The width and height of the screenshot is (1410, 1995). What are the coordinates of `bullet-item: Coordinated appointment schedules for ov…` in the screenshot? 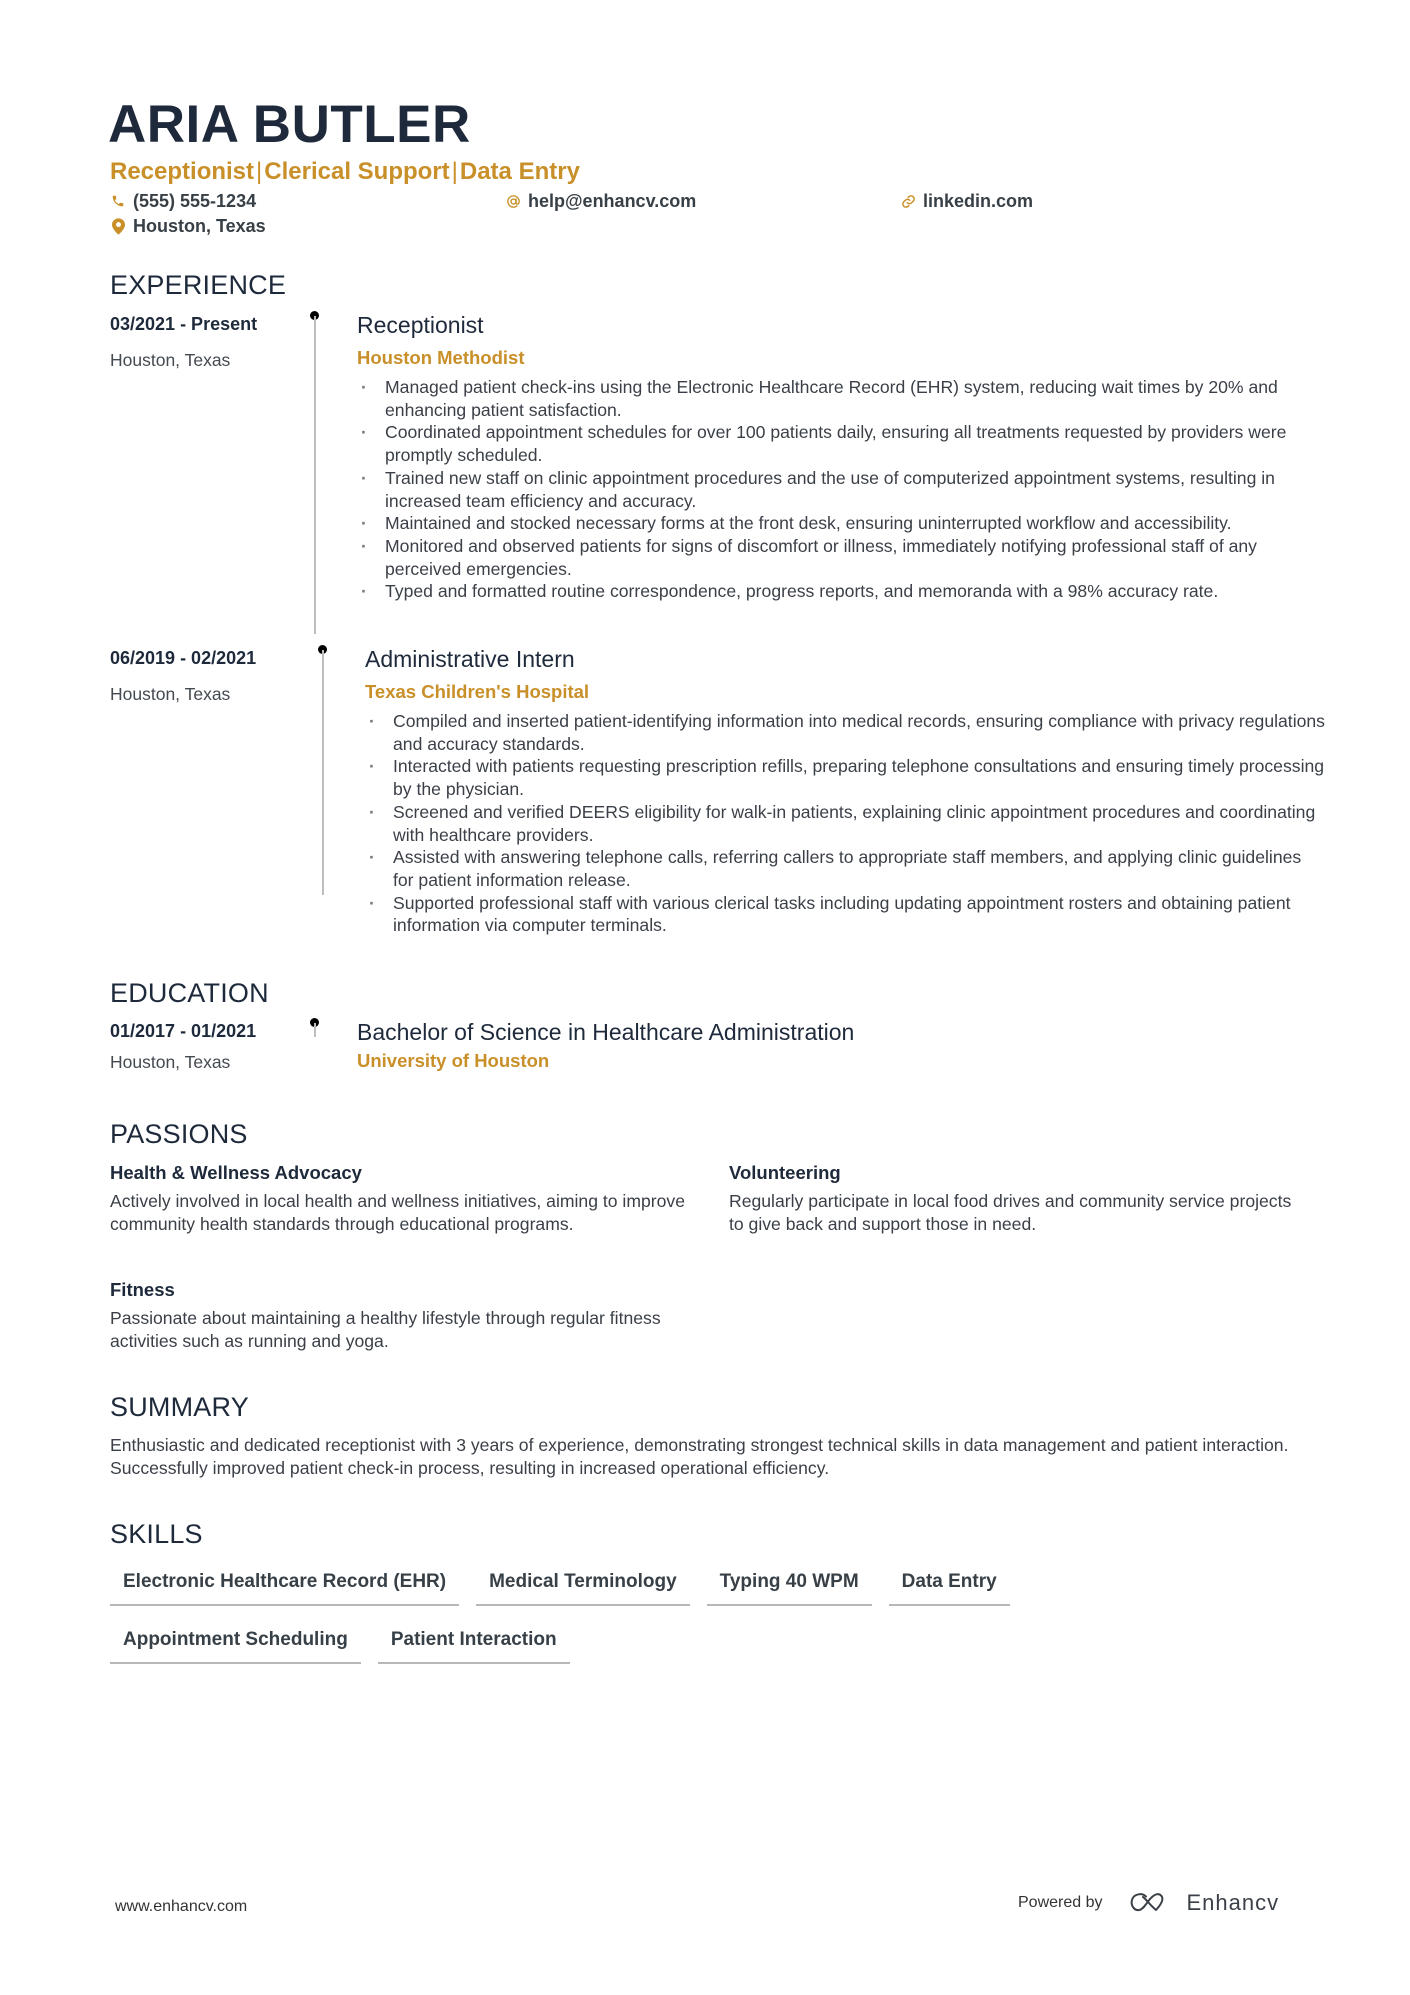 It's located at (837, 443).